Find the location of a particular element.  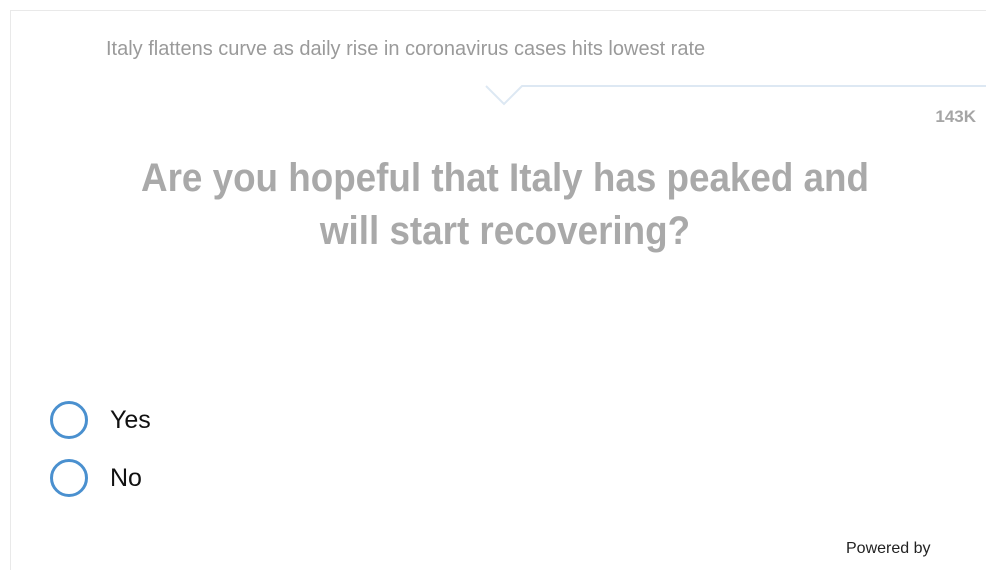

option-yes: Yes is located at coordinates (100, 420).